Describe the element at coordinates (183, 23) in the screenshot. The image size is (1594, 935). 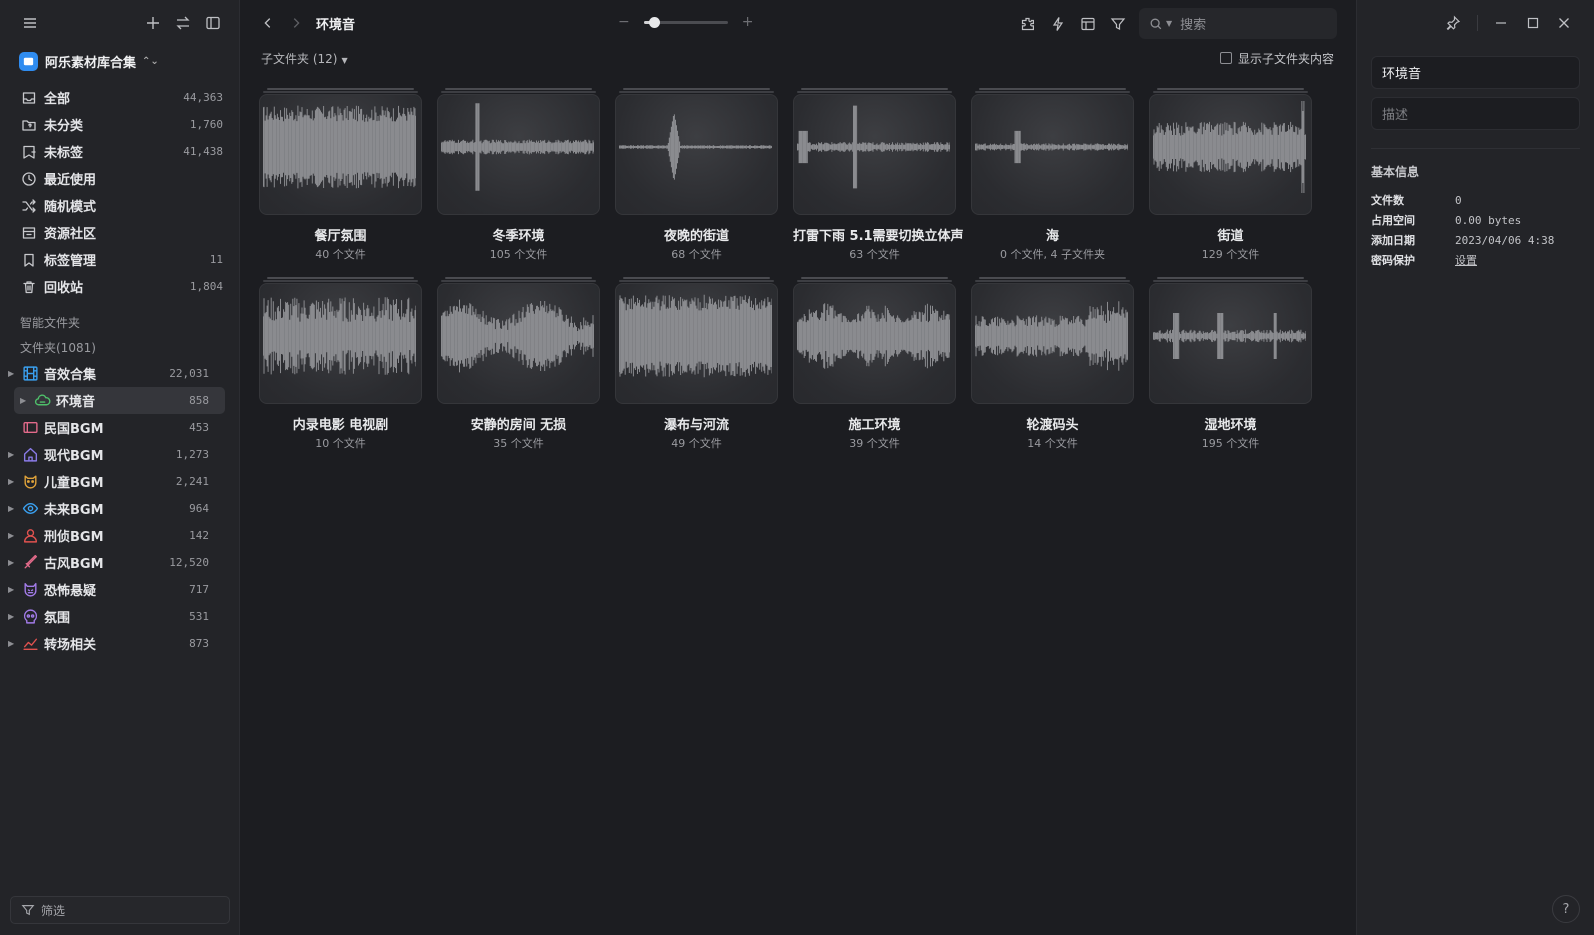
I see `swap-icon` at that location.